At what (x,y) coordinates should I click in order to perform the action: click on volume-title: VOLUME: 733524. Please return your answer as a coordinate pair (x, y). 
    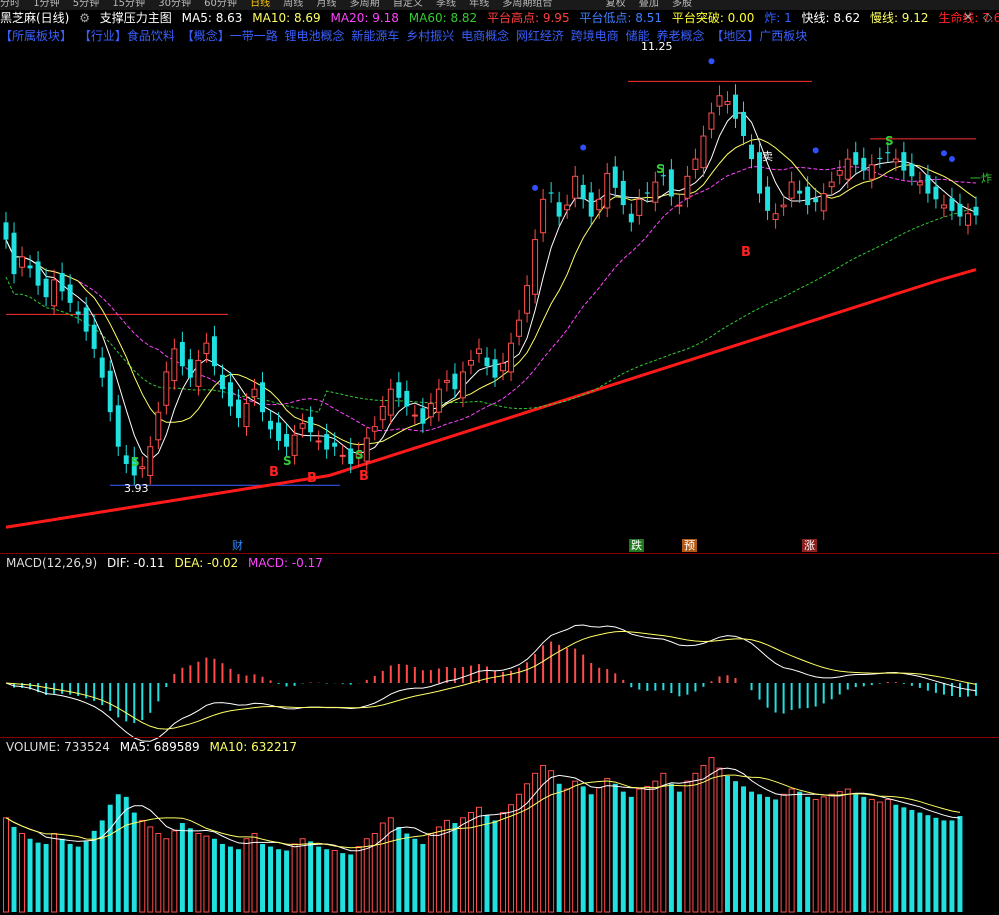
    Looking at the image, I should click on (58, 747).